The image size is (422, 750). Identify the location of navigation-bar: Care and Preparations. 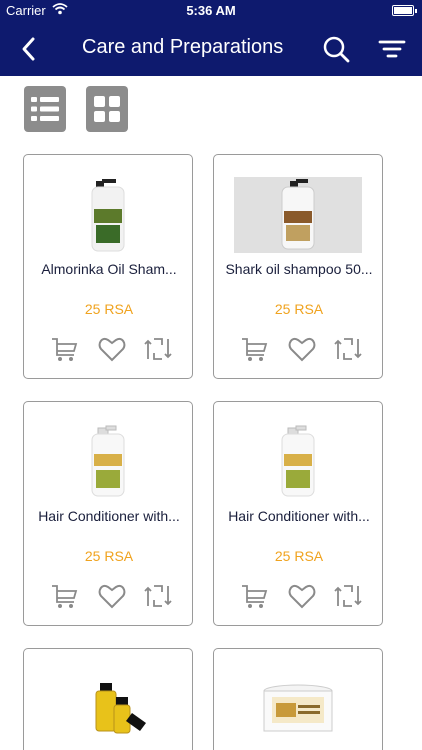
(211, 49).